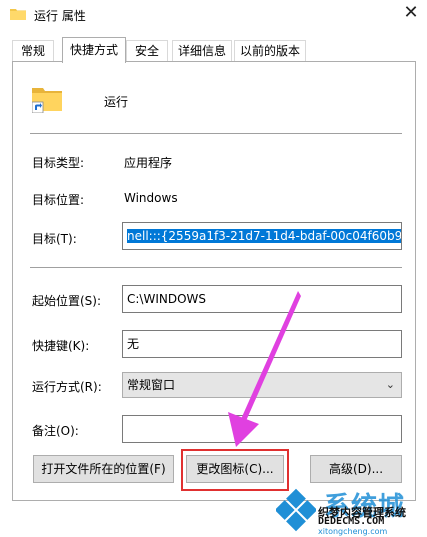 The image size is (427, 537). Describe the element at coordinates (47, 100) in the screenshot. I see `shortcut-folder-icon` at that location.